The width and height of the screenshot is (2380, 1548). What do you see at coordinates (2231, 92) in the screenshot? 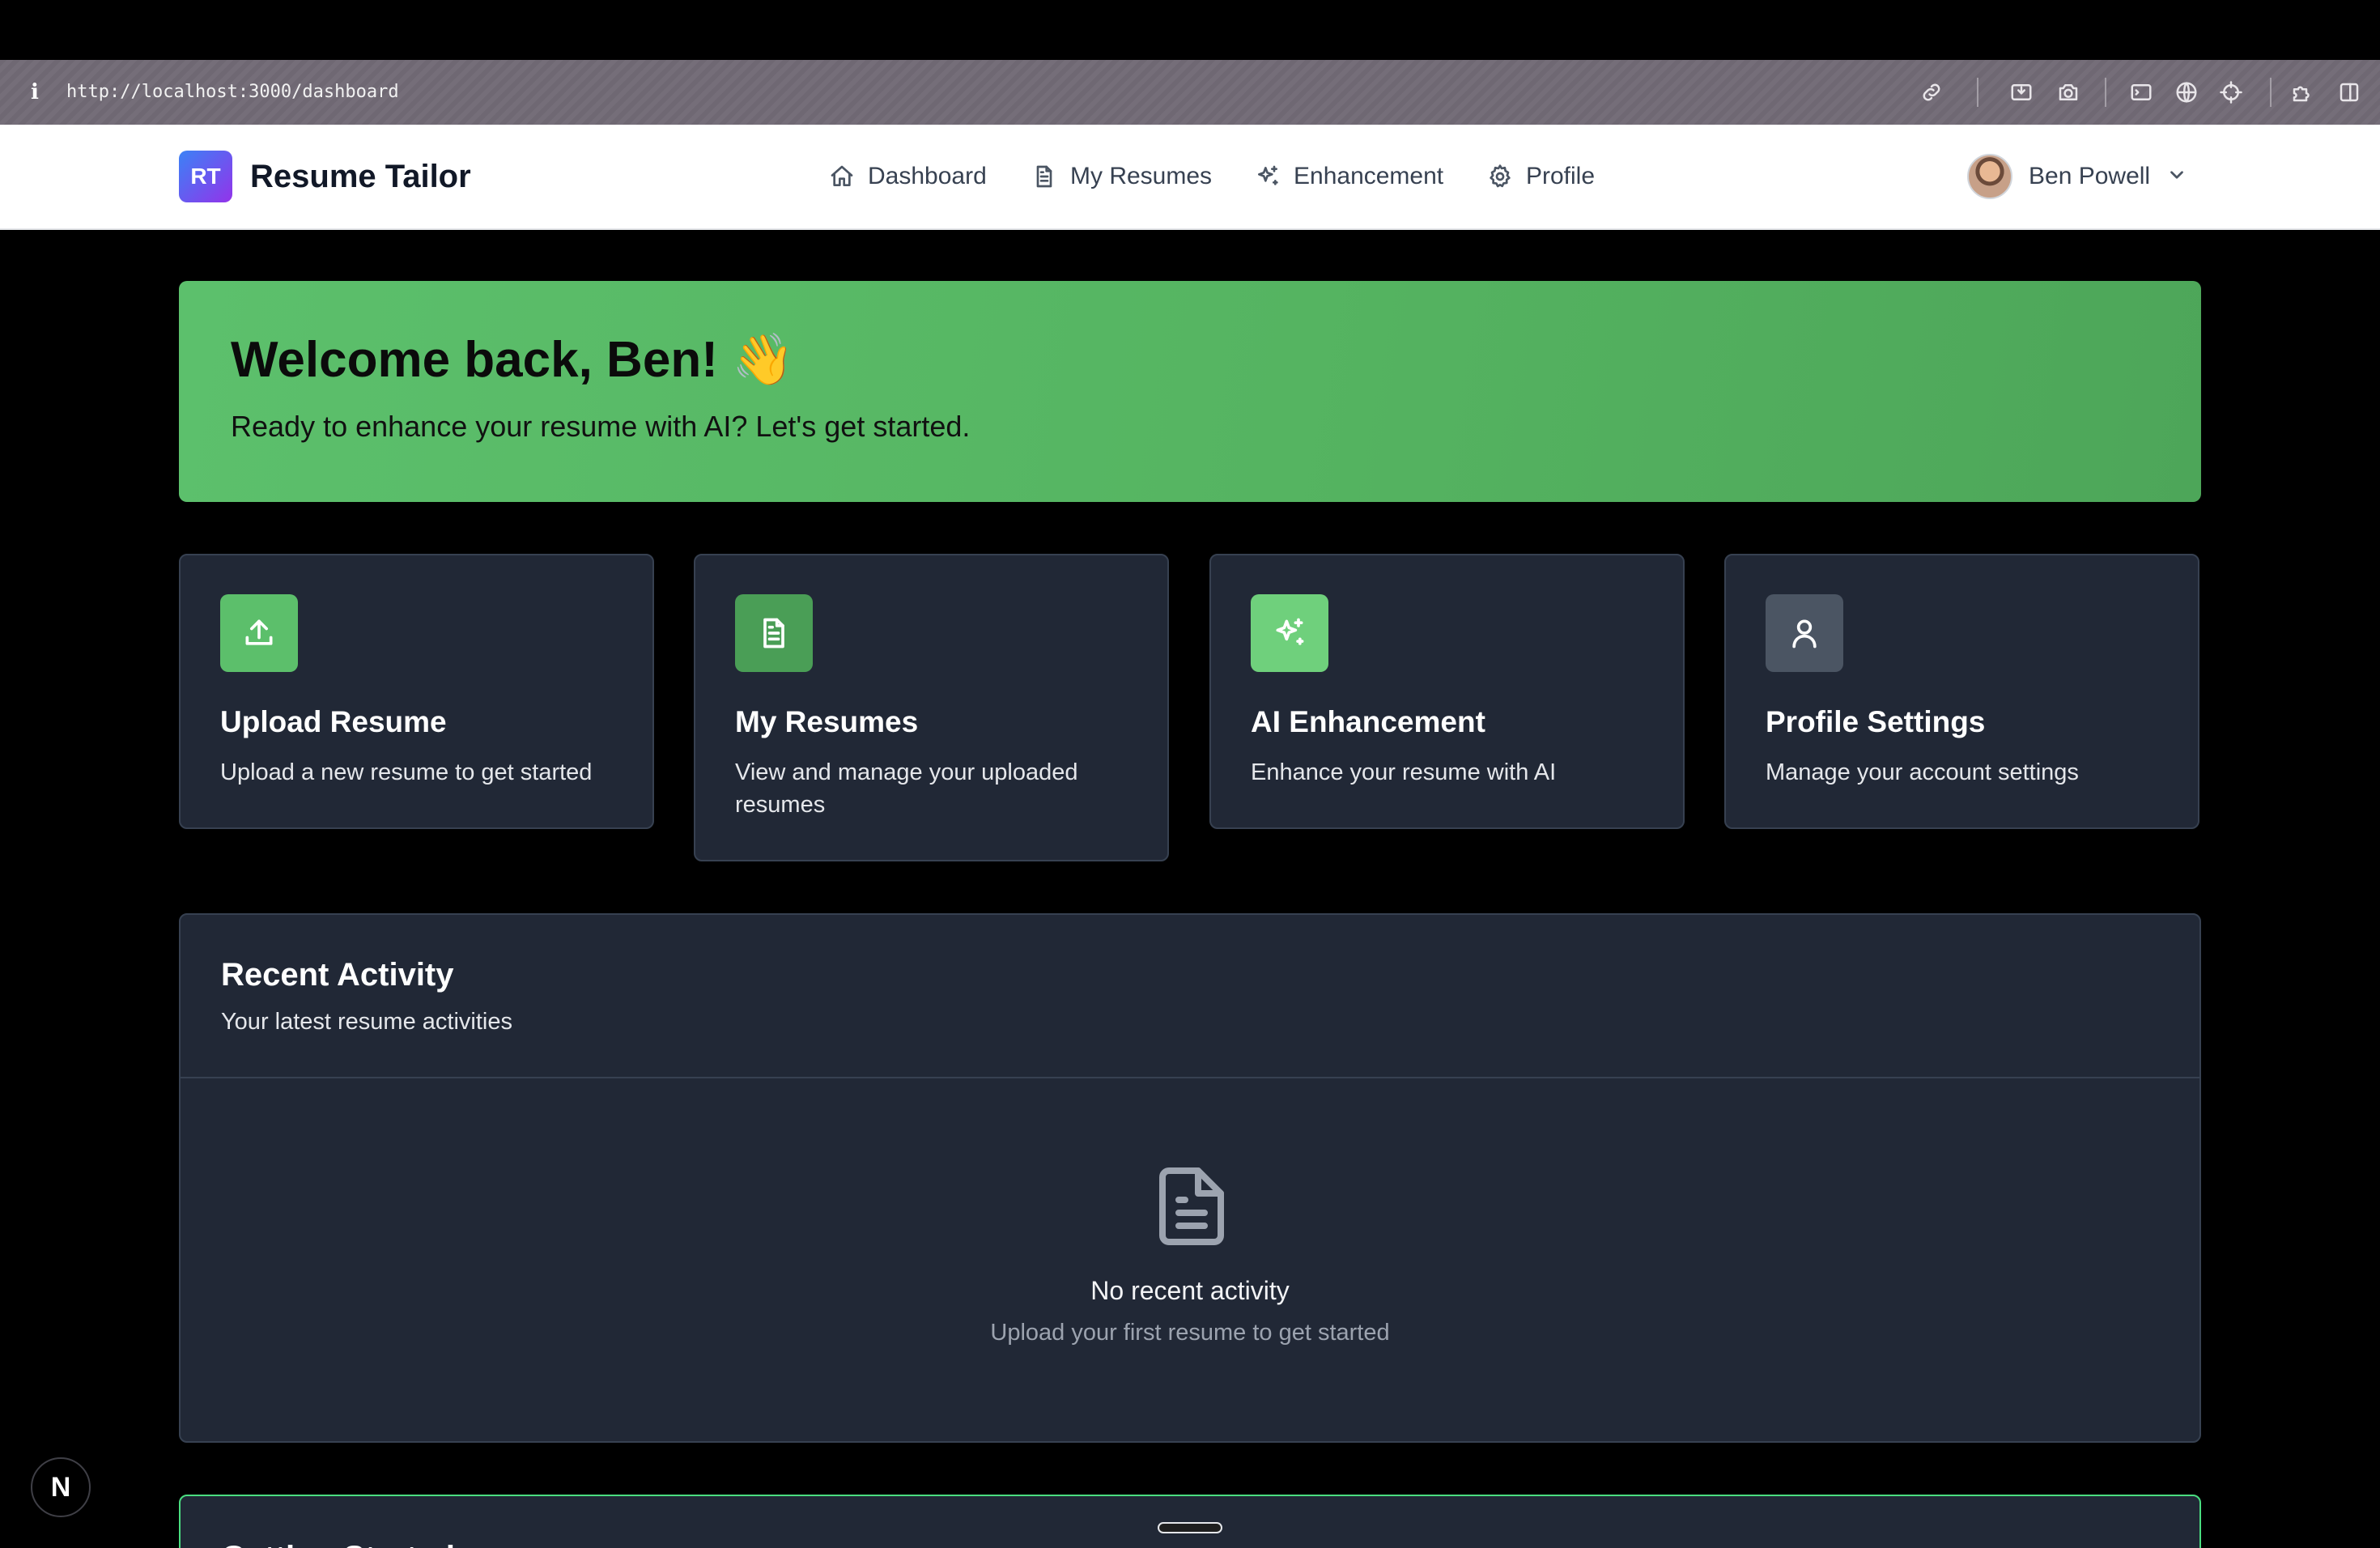
I see `crosshair-icon` at bounding box center [2231, 92].